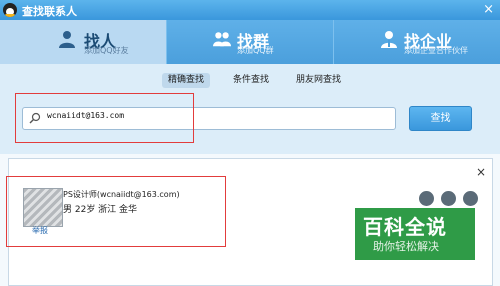  What do you see at coordinates (481, 172) in the screenshot?
I see `result-close-button: ×` at bounding box center [481, 172].